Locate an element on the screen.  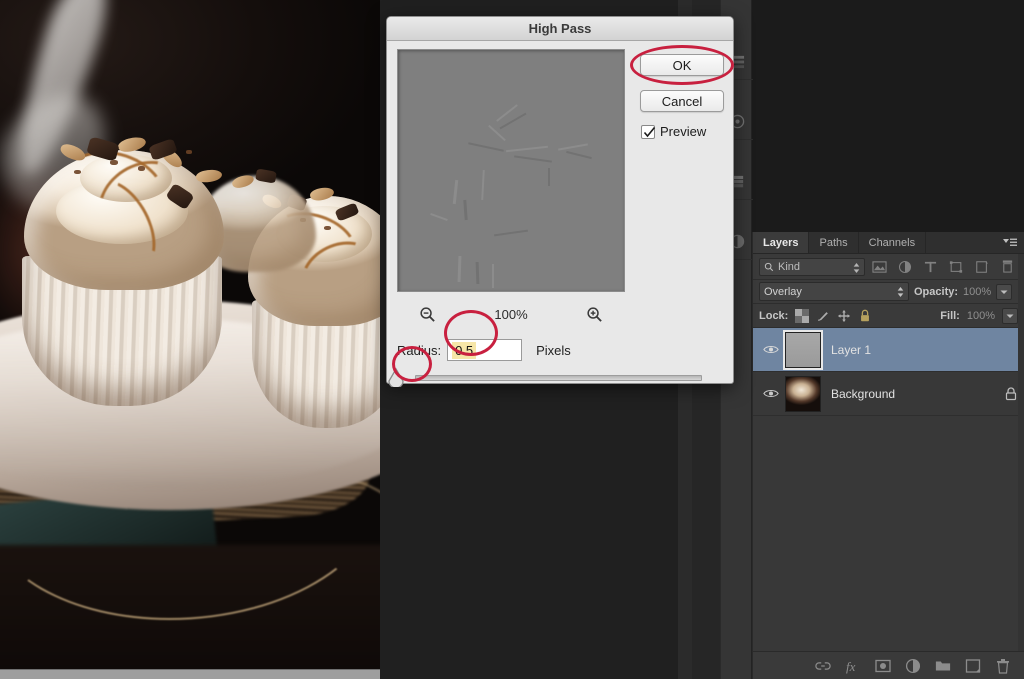
layer-row-layer-1: Layer 1 is located at coordinates (888, 350).